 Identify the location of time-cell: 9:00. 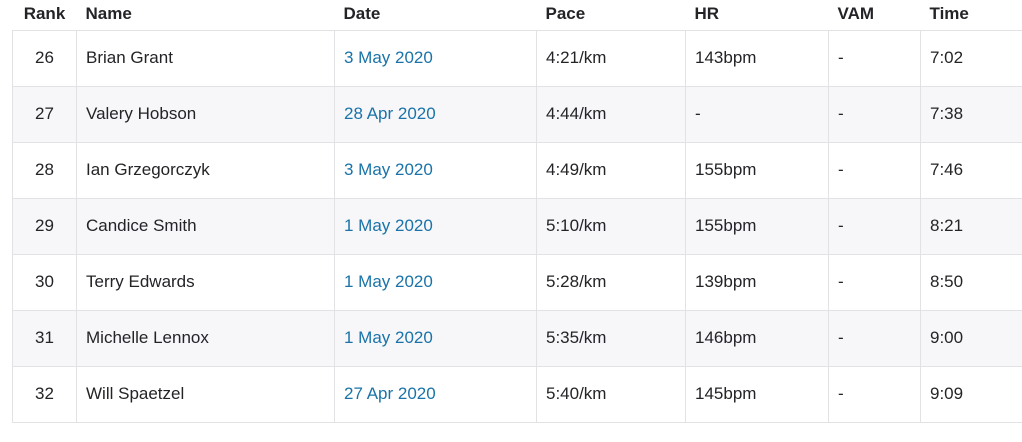
(971, 338).